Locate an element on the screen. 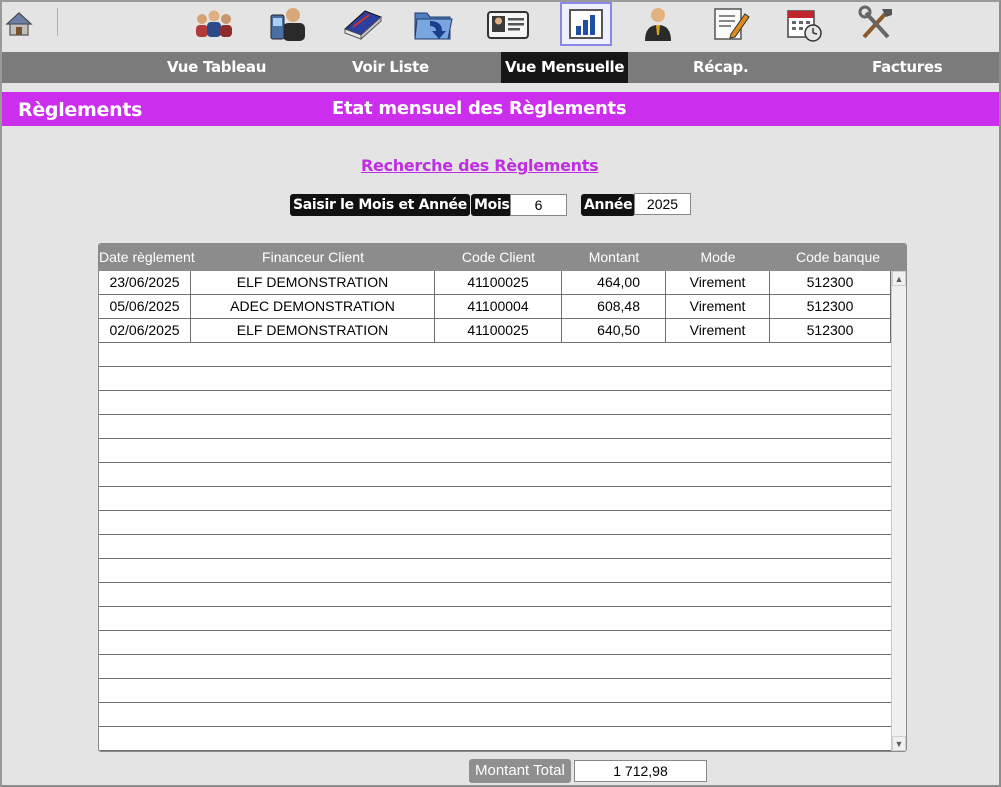 This screenshot has height=787, width=1001. mobile-contact-icon is located at coordinates (288, 24).